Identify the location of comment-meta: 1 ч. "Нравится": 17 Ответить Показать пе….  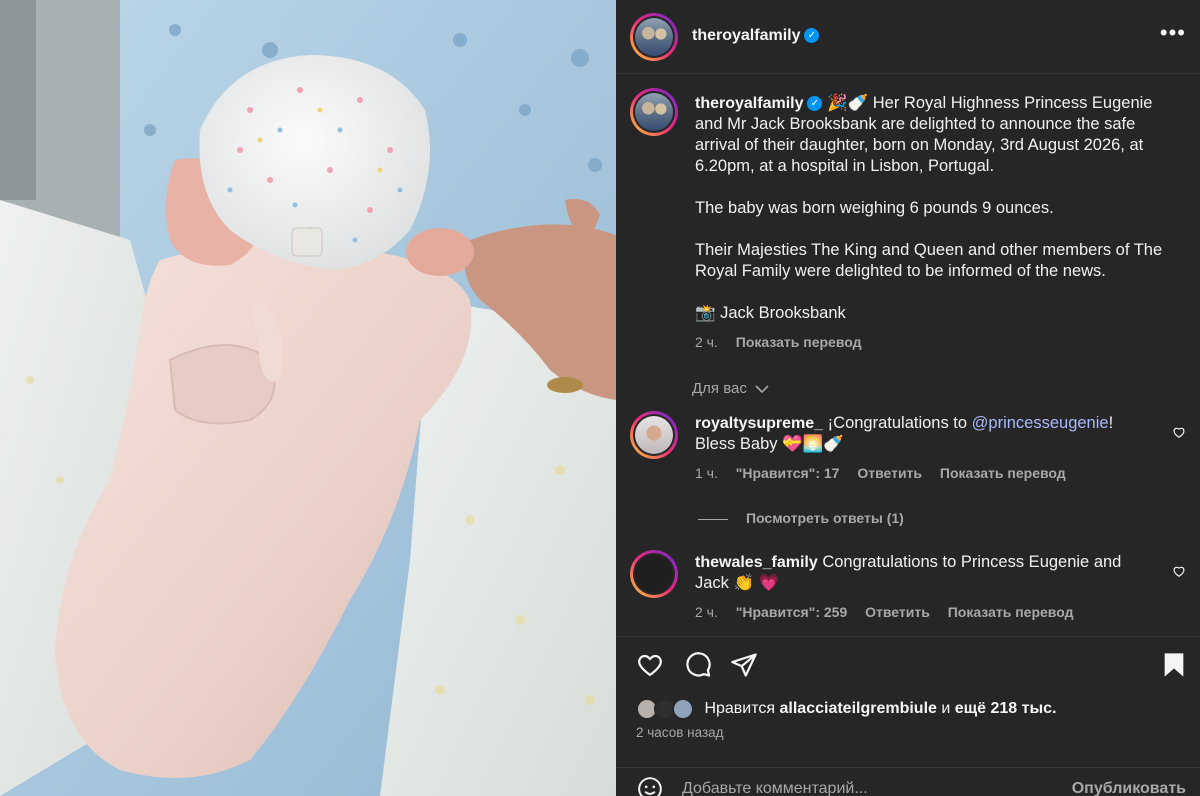
(920, 473).